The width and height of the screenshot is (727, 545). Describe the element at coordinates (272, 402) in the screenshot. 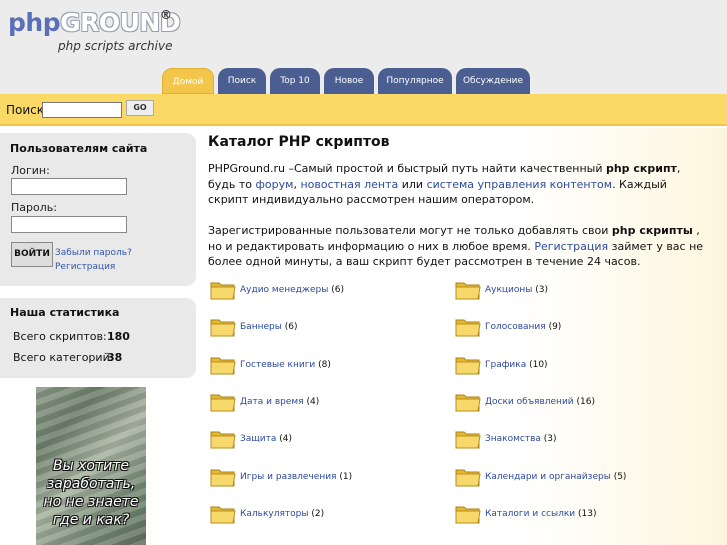

I see `category-name: Дата и время` at that location.